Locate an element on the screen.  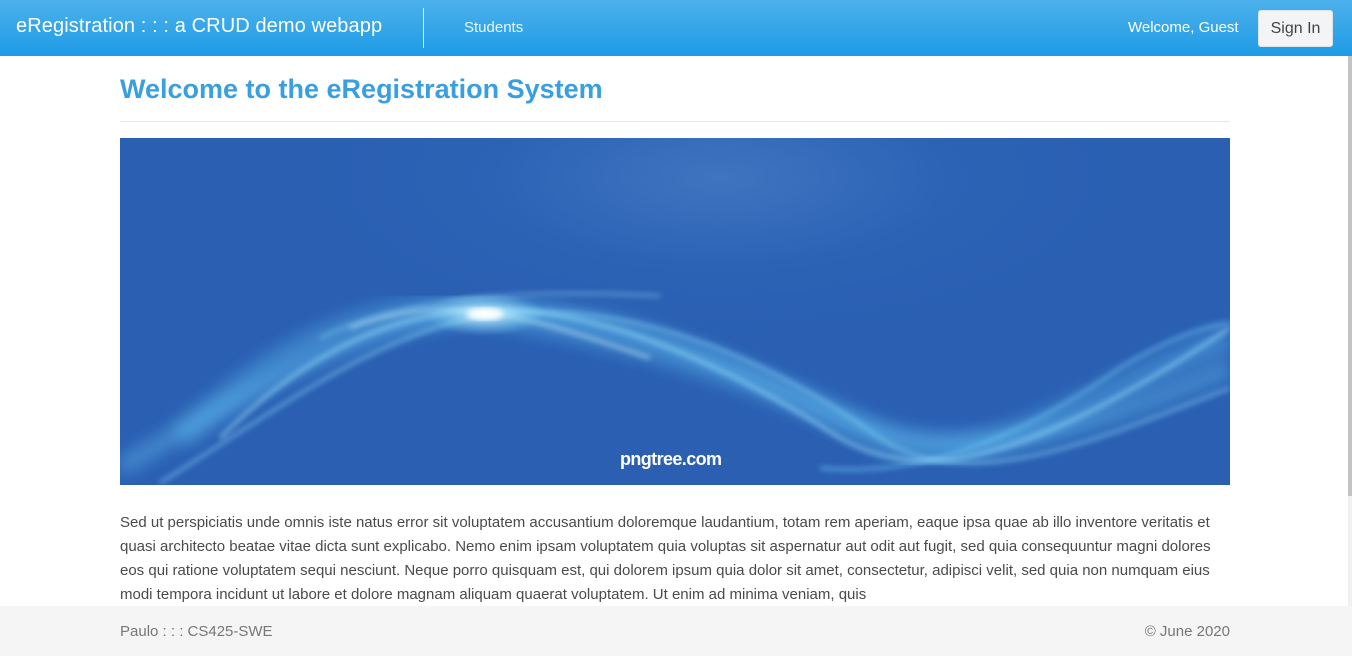
footer-copyright: © June 2020 is located at coordinates (1187, 631).